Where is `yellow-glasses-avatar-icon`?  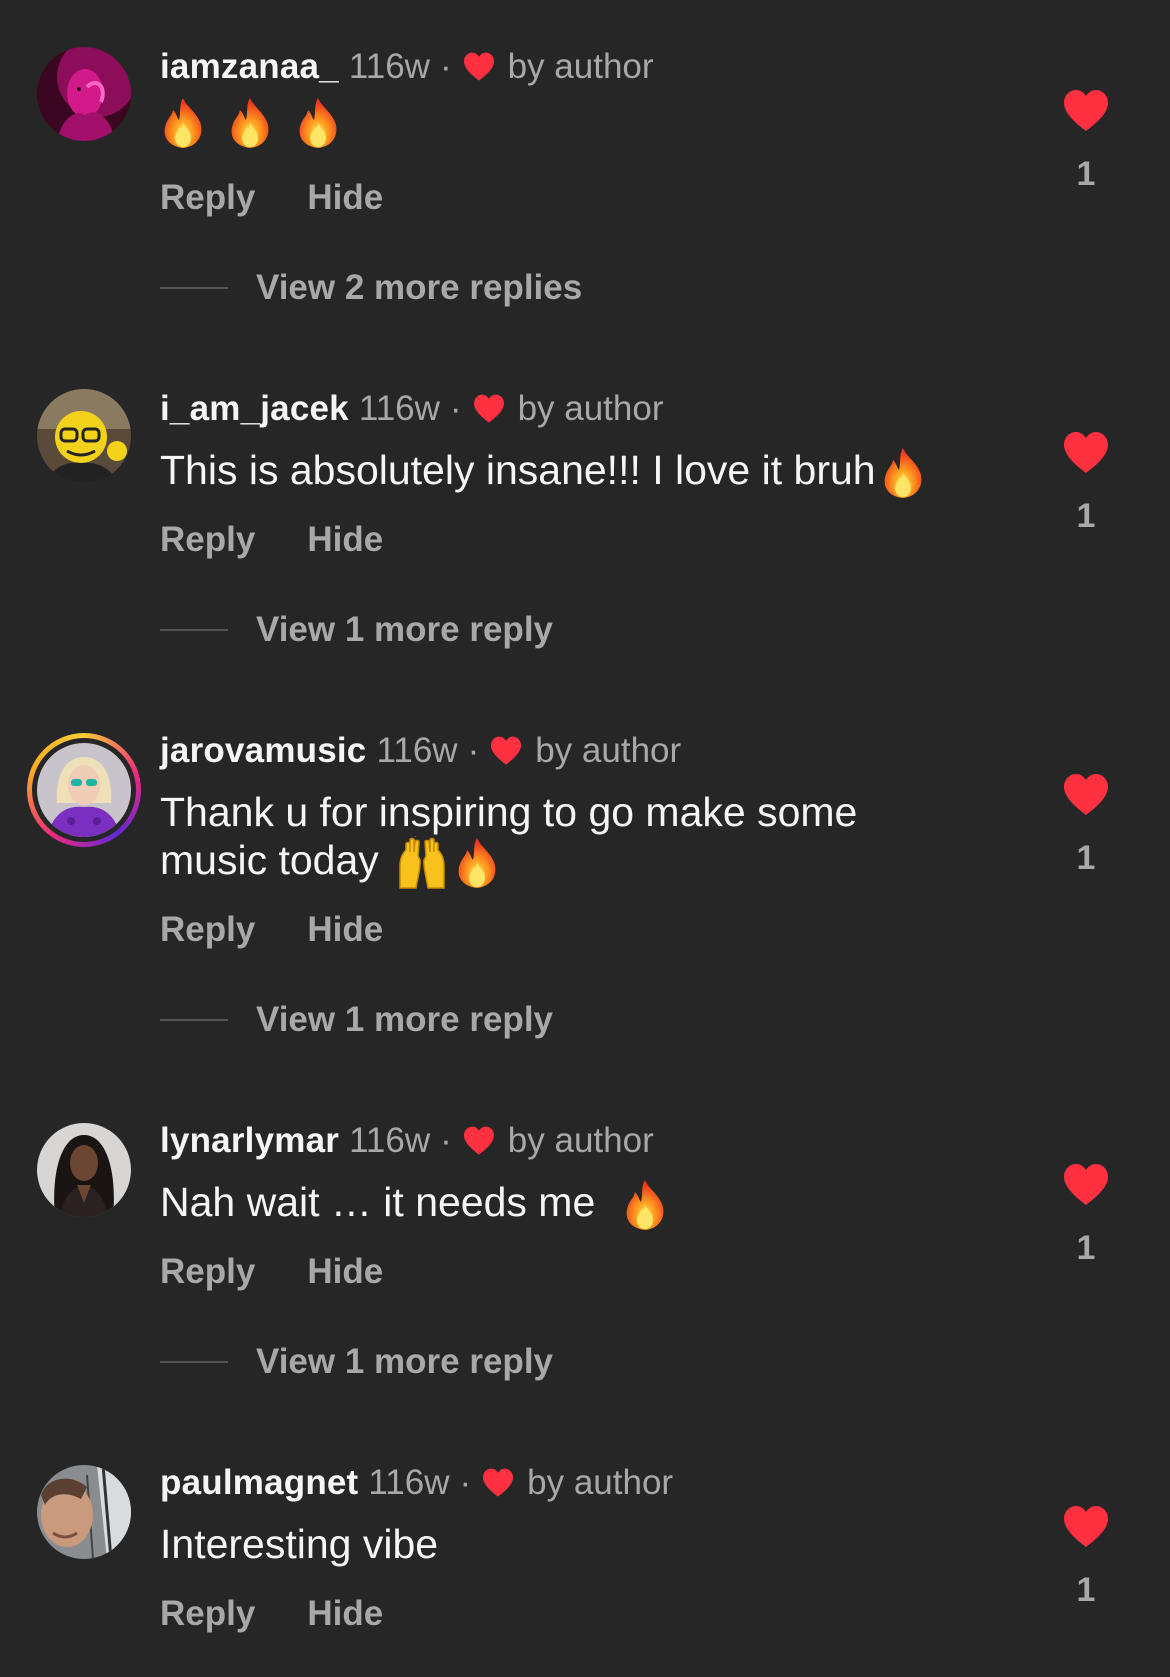
yellow-glasses-avatar-icon is located at coordinates (84, 436).